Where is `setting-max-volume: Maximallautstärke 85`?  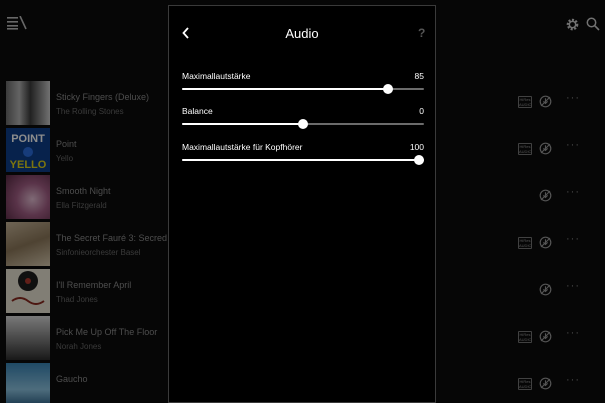 setting-max-volume: Maximallautstärke 85 is located at coordinates (303, 86).